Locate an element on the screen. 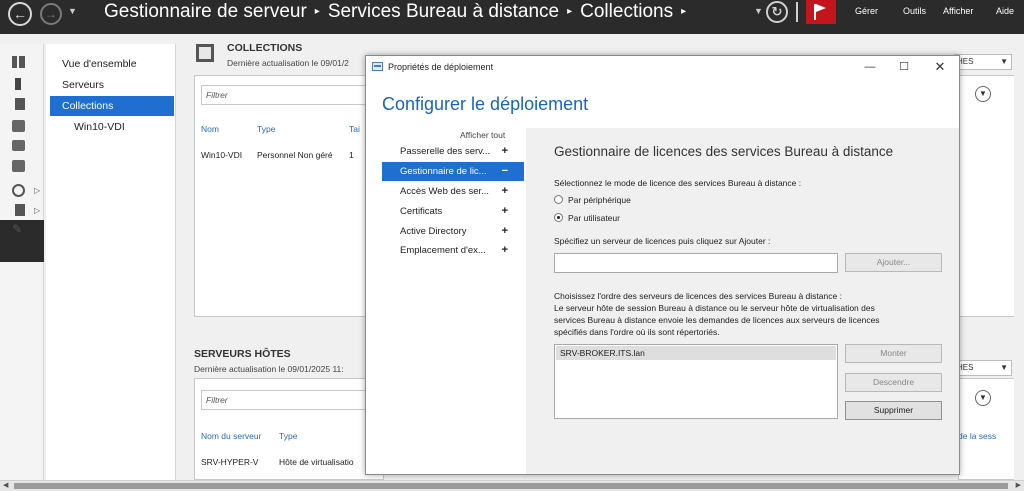 This screenshot has width=1024, height=491. file-services-icon is located at coordinates (18, 145).